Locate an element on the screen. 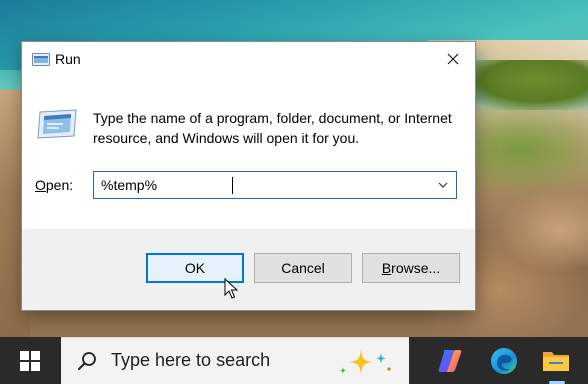 The image size is (588, 384). open-input: %temp% is located at coordinates (129, 185).